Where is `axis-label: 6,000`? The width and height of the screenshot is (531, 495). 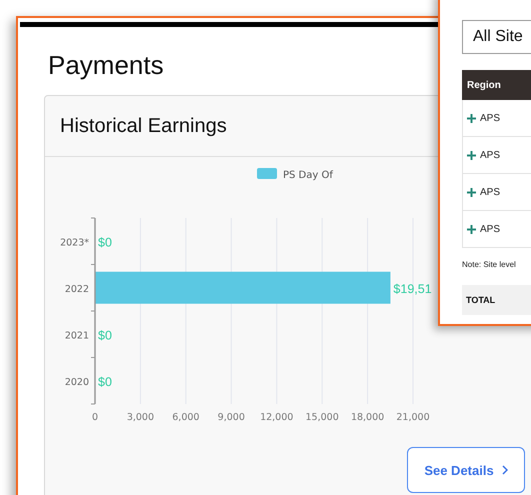
axis-label: 6,000 is located at coordinates (186, 417).